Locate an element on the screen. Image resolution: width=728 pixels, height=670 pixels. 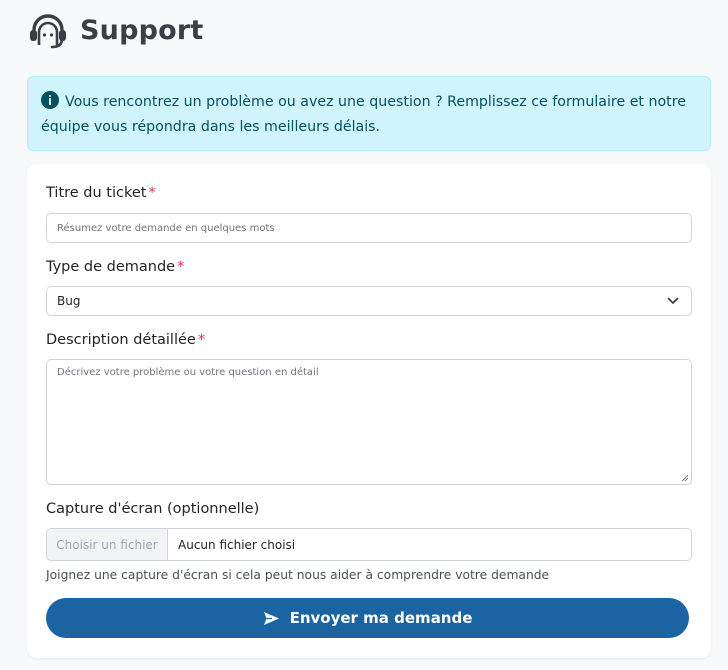
description-label: Description détaillée * is located at coordinates (125, 340).